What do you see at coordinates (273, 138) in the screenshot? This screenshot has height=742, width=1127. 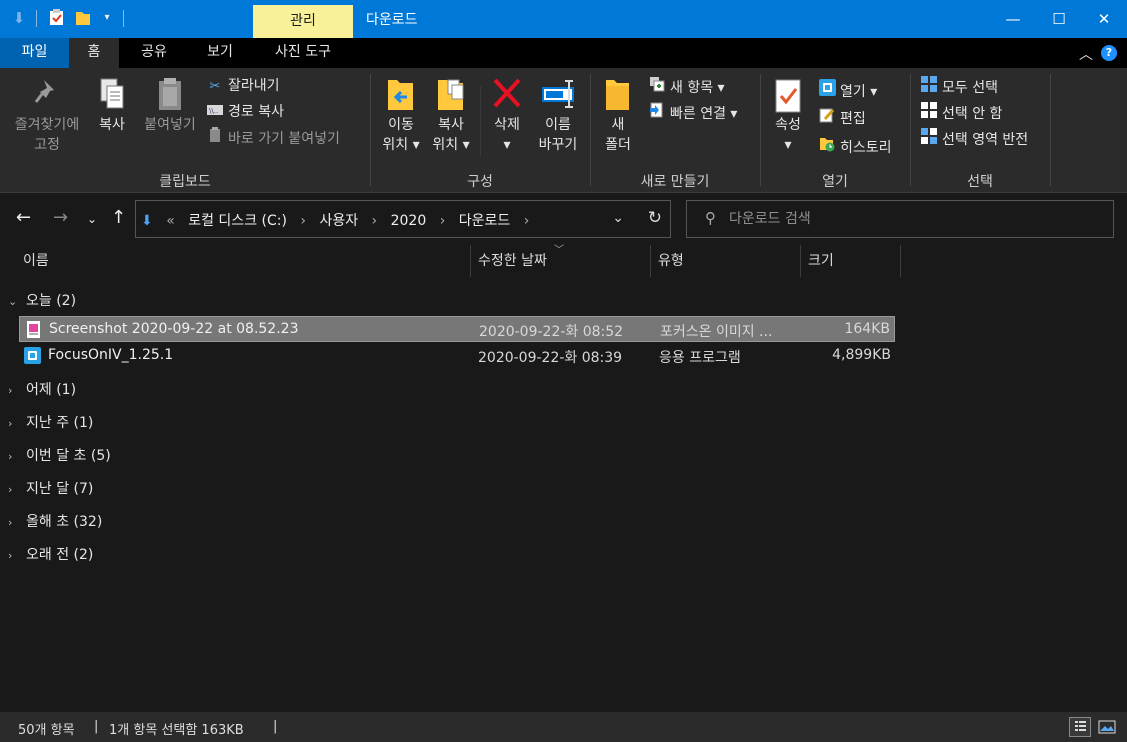 I see `paste-shortcut-button: 바로 가기 붙여넣기` at bounding box center [273, 138].